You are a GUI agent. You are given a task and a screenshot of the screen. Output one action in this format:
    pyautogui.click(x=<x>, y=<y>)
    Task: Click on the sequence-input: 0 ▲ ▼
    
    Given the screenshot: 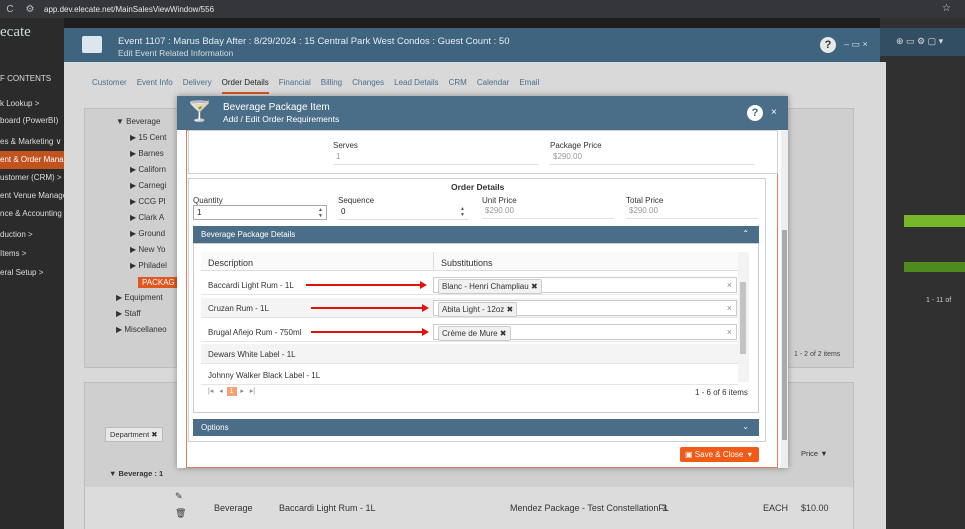 What is the action you would take?
    pyautogui.click(x=403, y=212)
    